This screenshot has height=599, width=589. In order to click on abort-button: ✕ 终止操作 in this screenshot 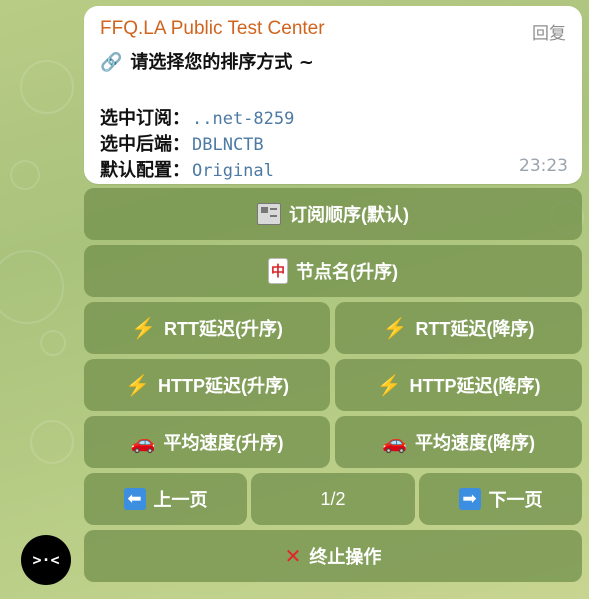, I will do `click(333, 556)`.